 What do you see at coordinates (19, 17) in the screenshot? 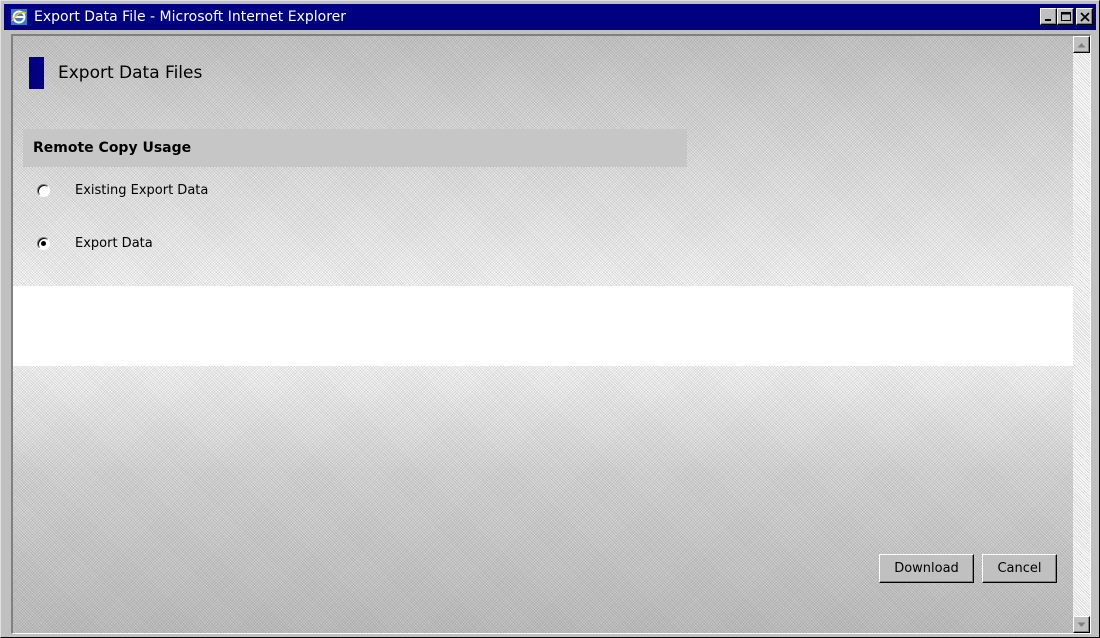
I see `internet-explorer-icon` at bounding box center [19, 17].